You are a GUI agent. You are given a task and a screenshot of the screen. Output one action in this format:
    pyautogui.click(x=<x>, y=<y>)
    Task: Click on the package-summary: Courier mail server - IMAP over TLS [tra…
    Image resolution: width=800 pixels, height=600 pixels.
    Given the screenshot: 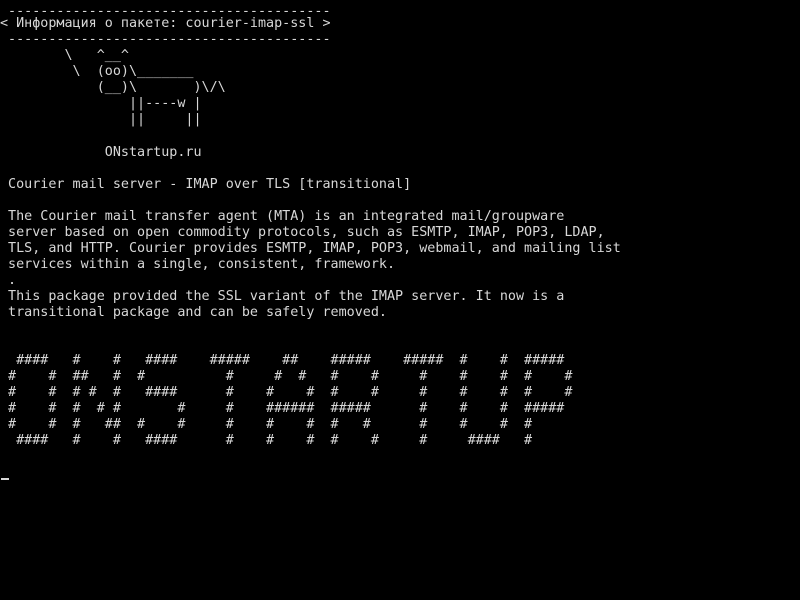 What is the action you would take?
    pyautogui.click(x=206, y=184)
    